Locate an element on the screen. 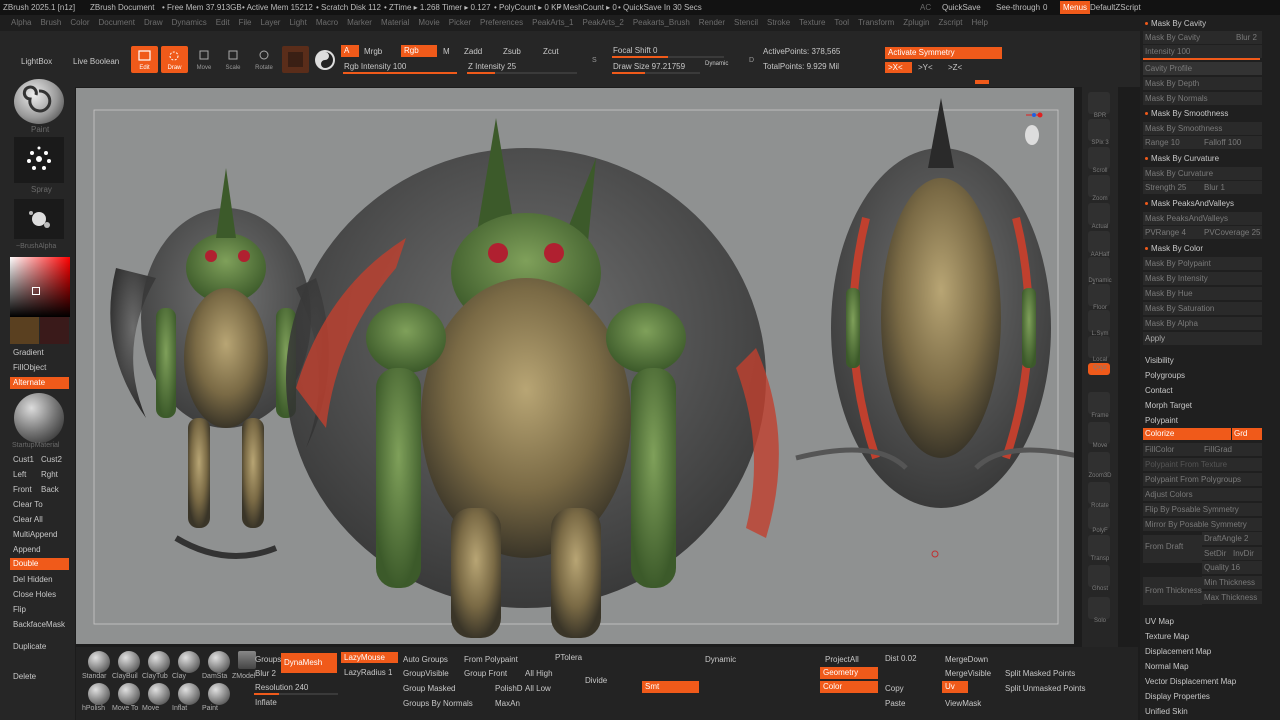  smoothness-range-slider: Range 10 is located at coordinates (1172, 142).